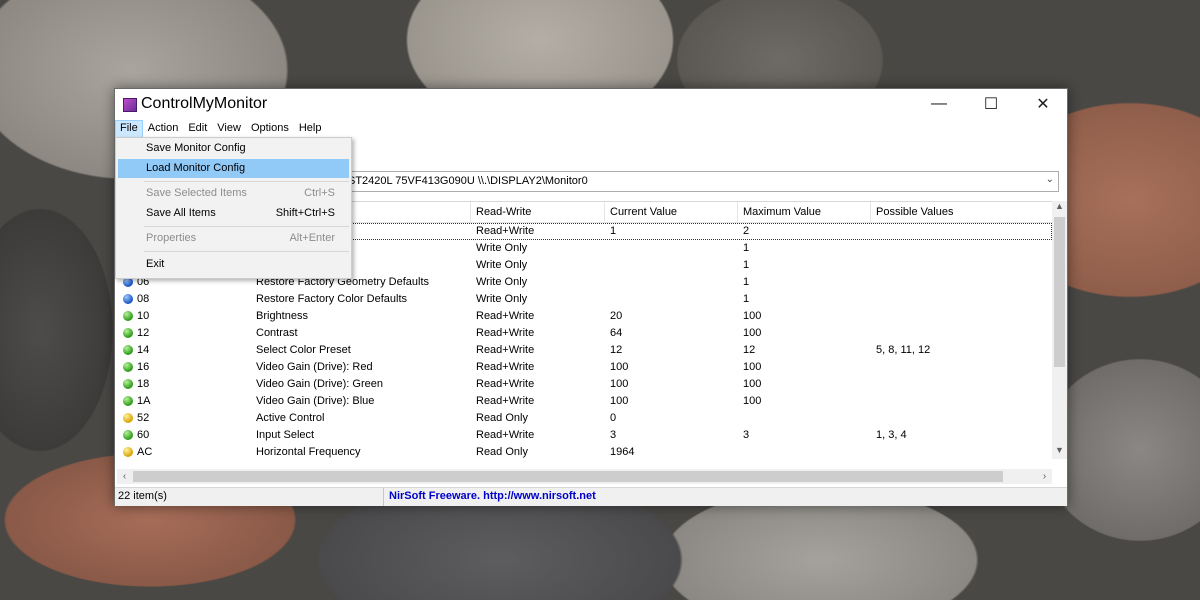 The image size is (1200, 600). I want to click on maximize-button: ☐, so click(991, 104).